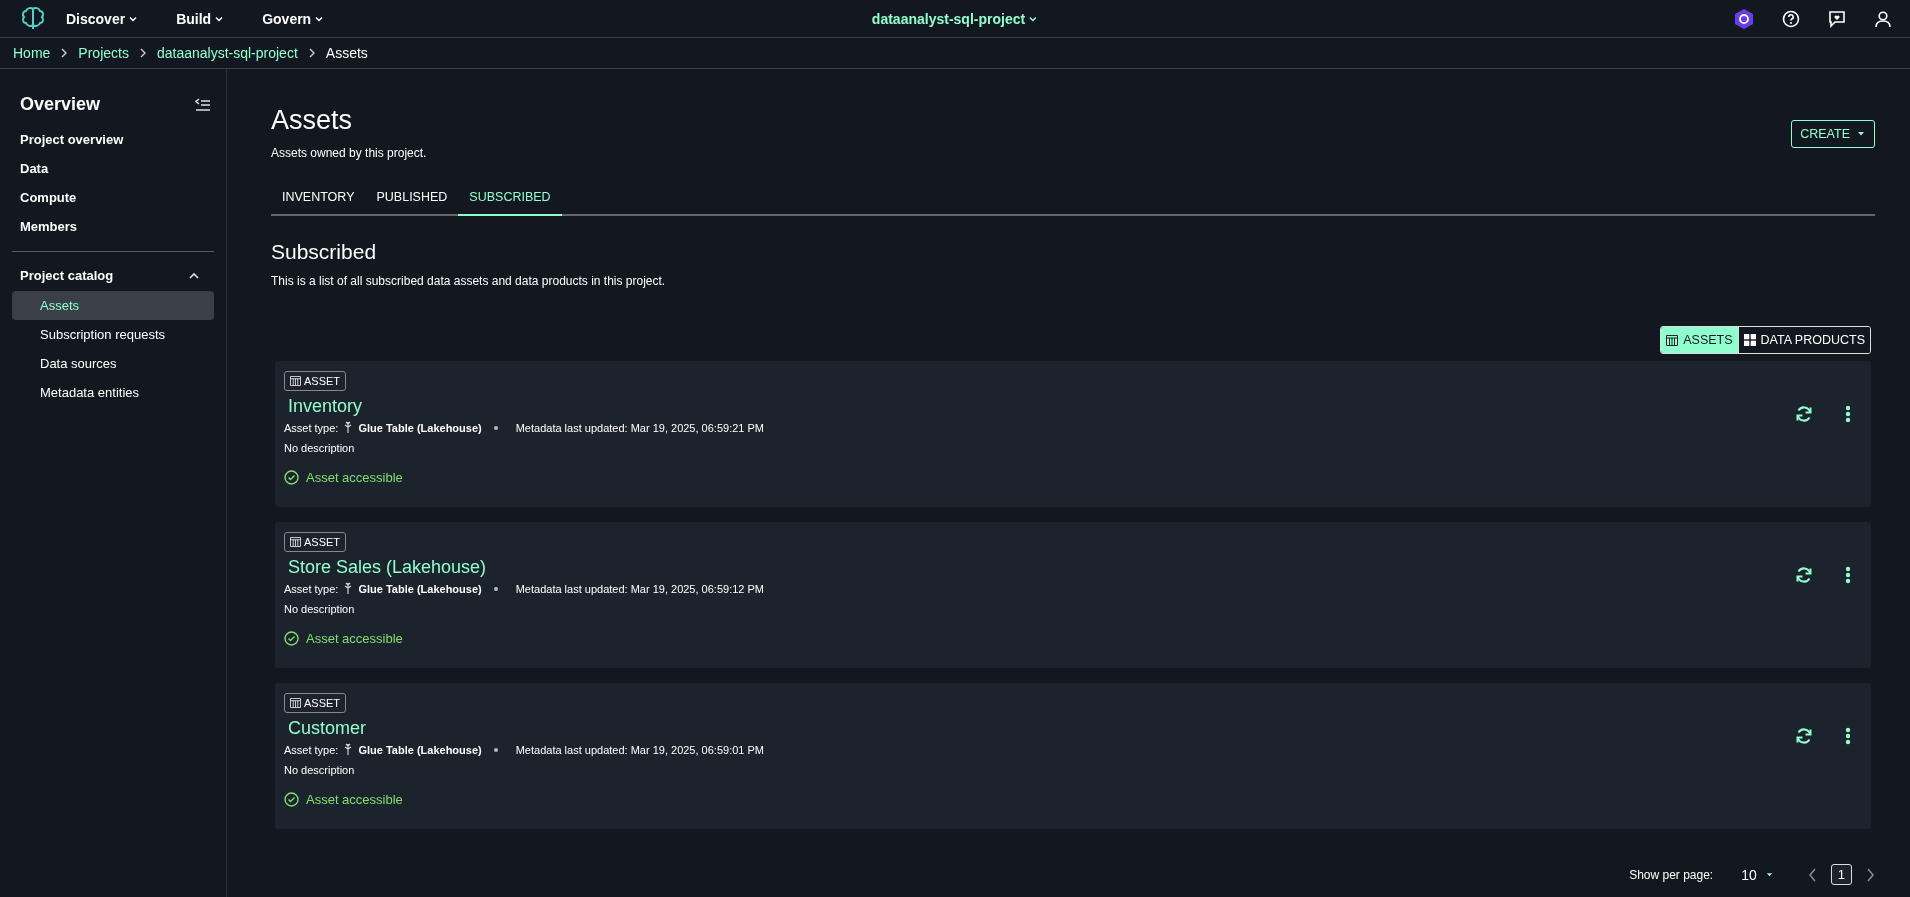  Describe the element at coordinates (113, 363) in the screenshot. I see `sidebar-subitem: Data sources` at that location.